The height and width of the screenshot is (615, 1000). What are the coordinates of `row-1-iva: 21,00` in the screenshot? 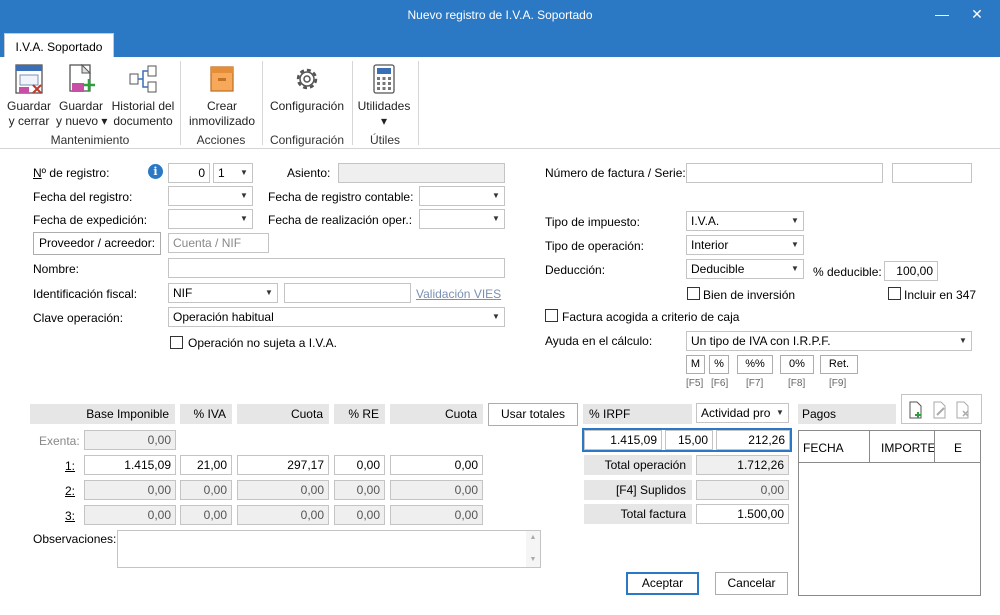 It's located at (206, 465).